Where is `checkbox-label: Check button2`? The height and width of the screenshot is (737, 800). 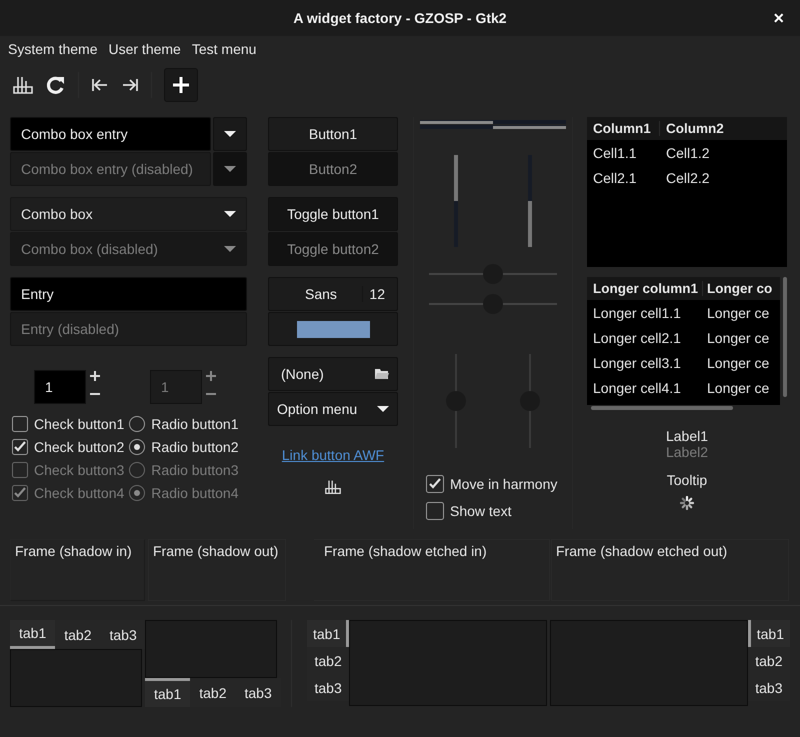
checkbox-label: Check button2 is located at coordinates (79, 447).